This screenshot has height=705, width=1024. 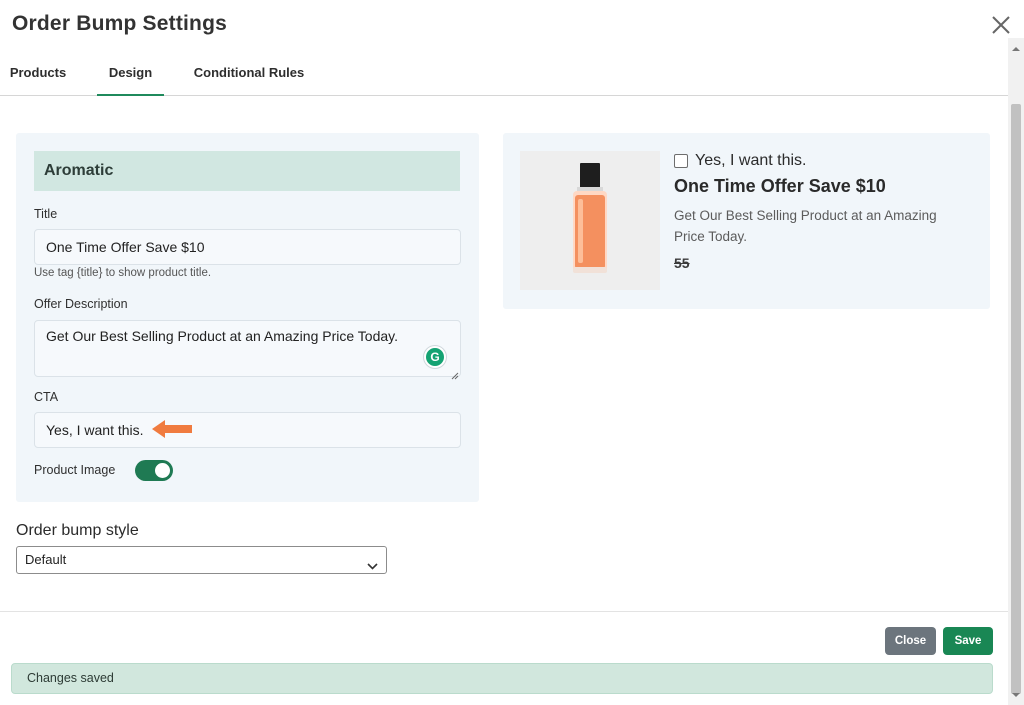 What do you see at coordinates (46, 559) in the screenshot?
I see `order-bump-style-value: Default` at bounding box center [46, 559].